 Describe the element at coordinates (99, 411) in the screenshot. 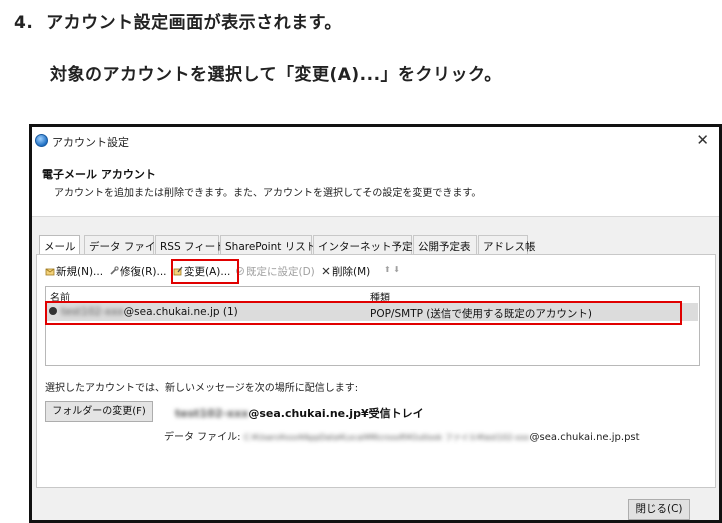

I see `change-folder-button: フォルダーの変更(F)` at that location.